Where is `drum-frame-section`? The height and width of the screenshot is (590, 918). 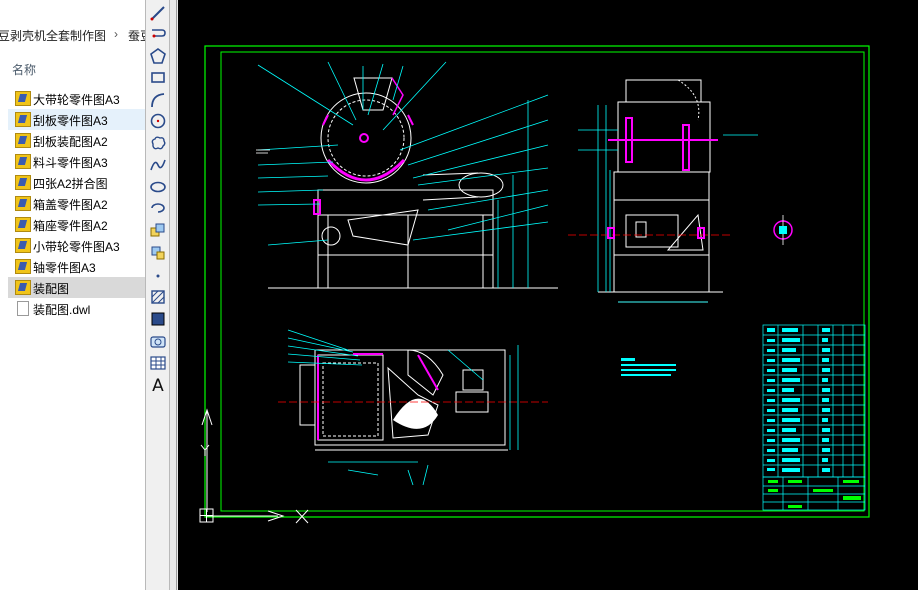 drum-frame-section is located at coordinates (368, 120).